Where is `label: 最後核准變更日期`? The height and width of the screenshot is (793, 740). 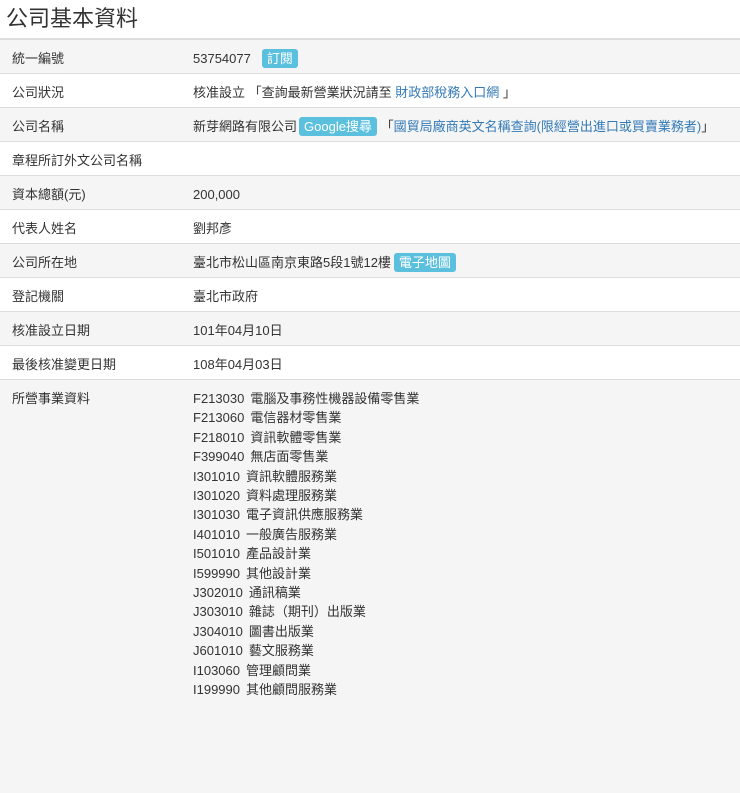 label: 最後核准變更日期 is located at coordinates (96, 363).